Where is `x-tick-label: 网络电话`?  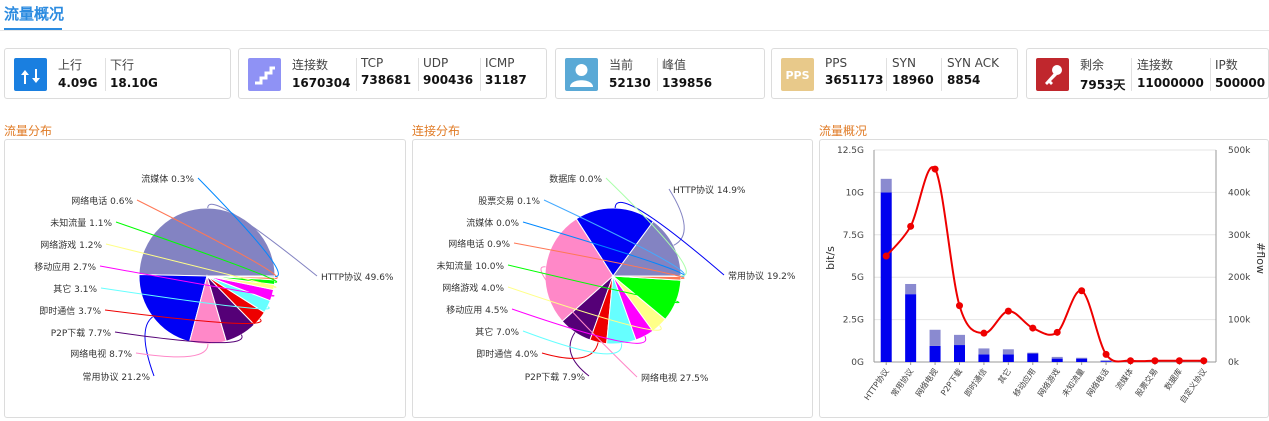
x-tick-label: 网络电话 is located at coordinates (1097, 382).